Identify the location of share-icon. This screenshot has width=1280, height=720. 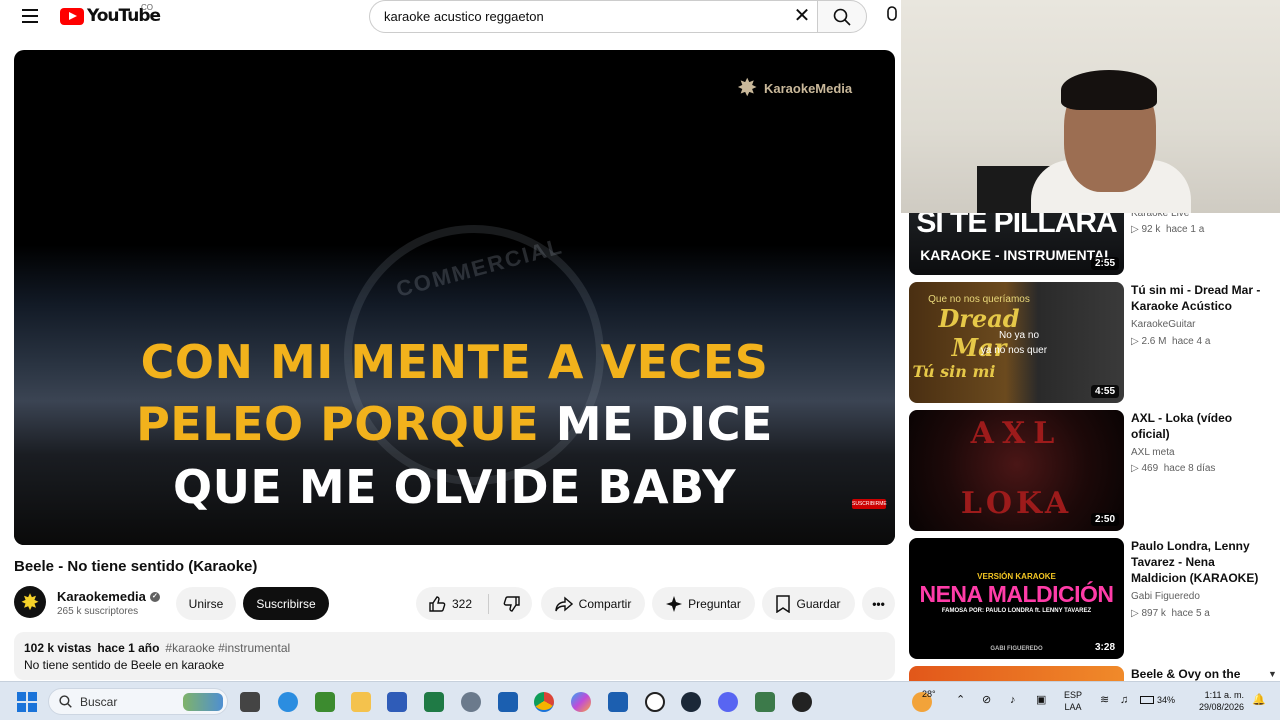
(563, 603).